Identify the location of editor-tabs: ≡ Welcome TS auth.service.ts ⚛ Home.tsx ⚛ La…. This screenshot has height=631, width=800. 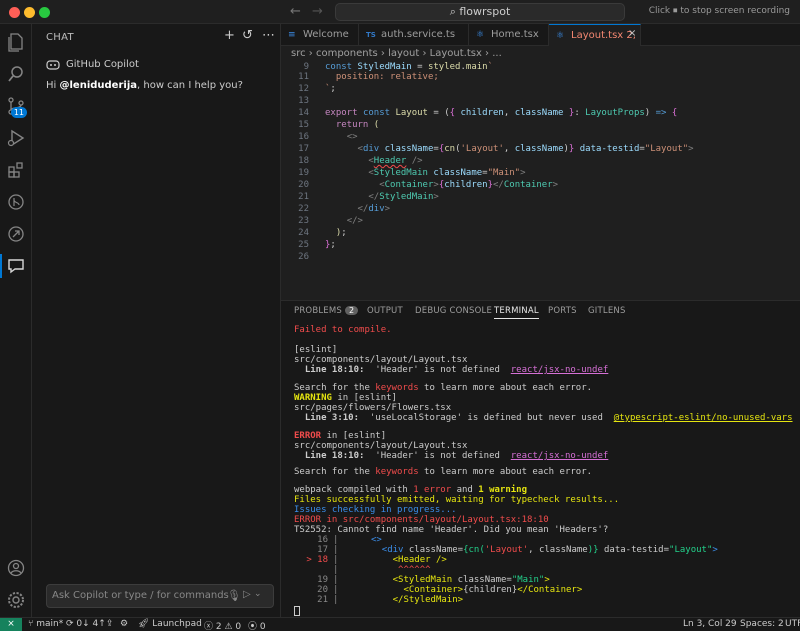
(540, 35).